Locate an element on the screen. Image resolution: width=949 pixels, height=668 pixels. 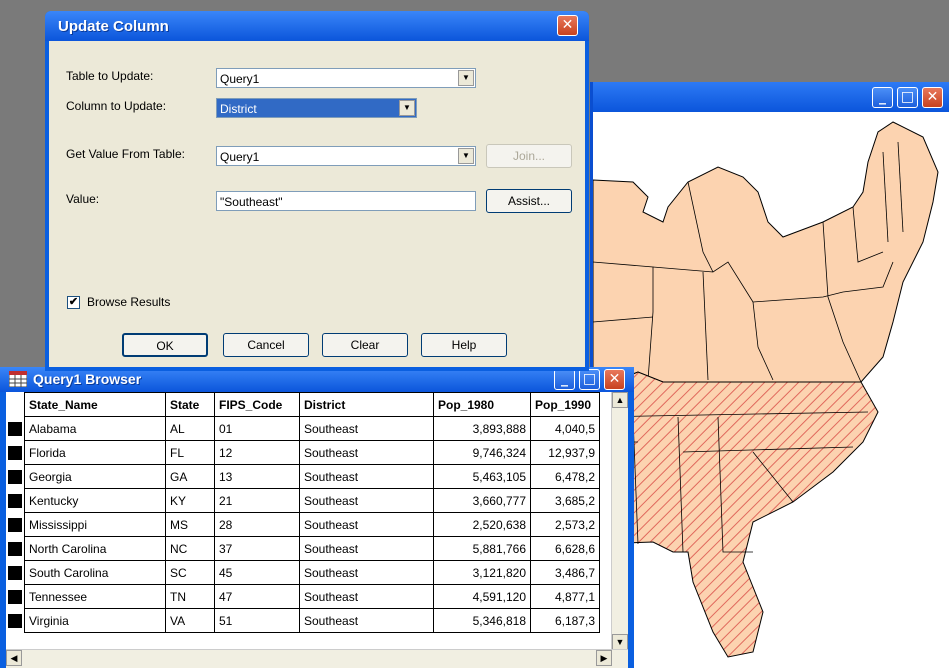
cell-state: SC is located at coordinates (190, 572).